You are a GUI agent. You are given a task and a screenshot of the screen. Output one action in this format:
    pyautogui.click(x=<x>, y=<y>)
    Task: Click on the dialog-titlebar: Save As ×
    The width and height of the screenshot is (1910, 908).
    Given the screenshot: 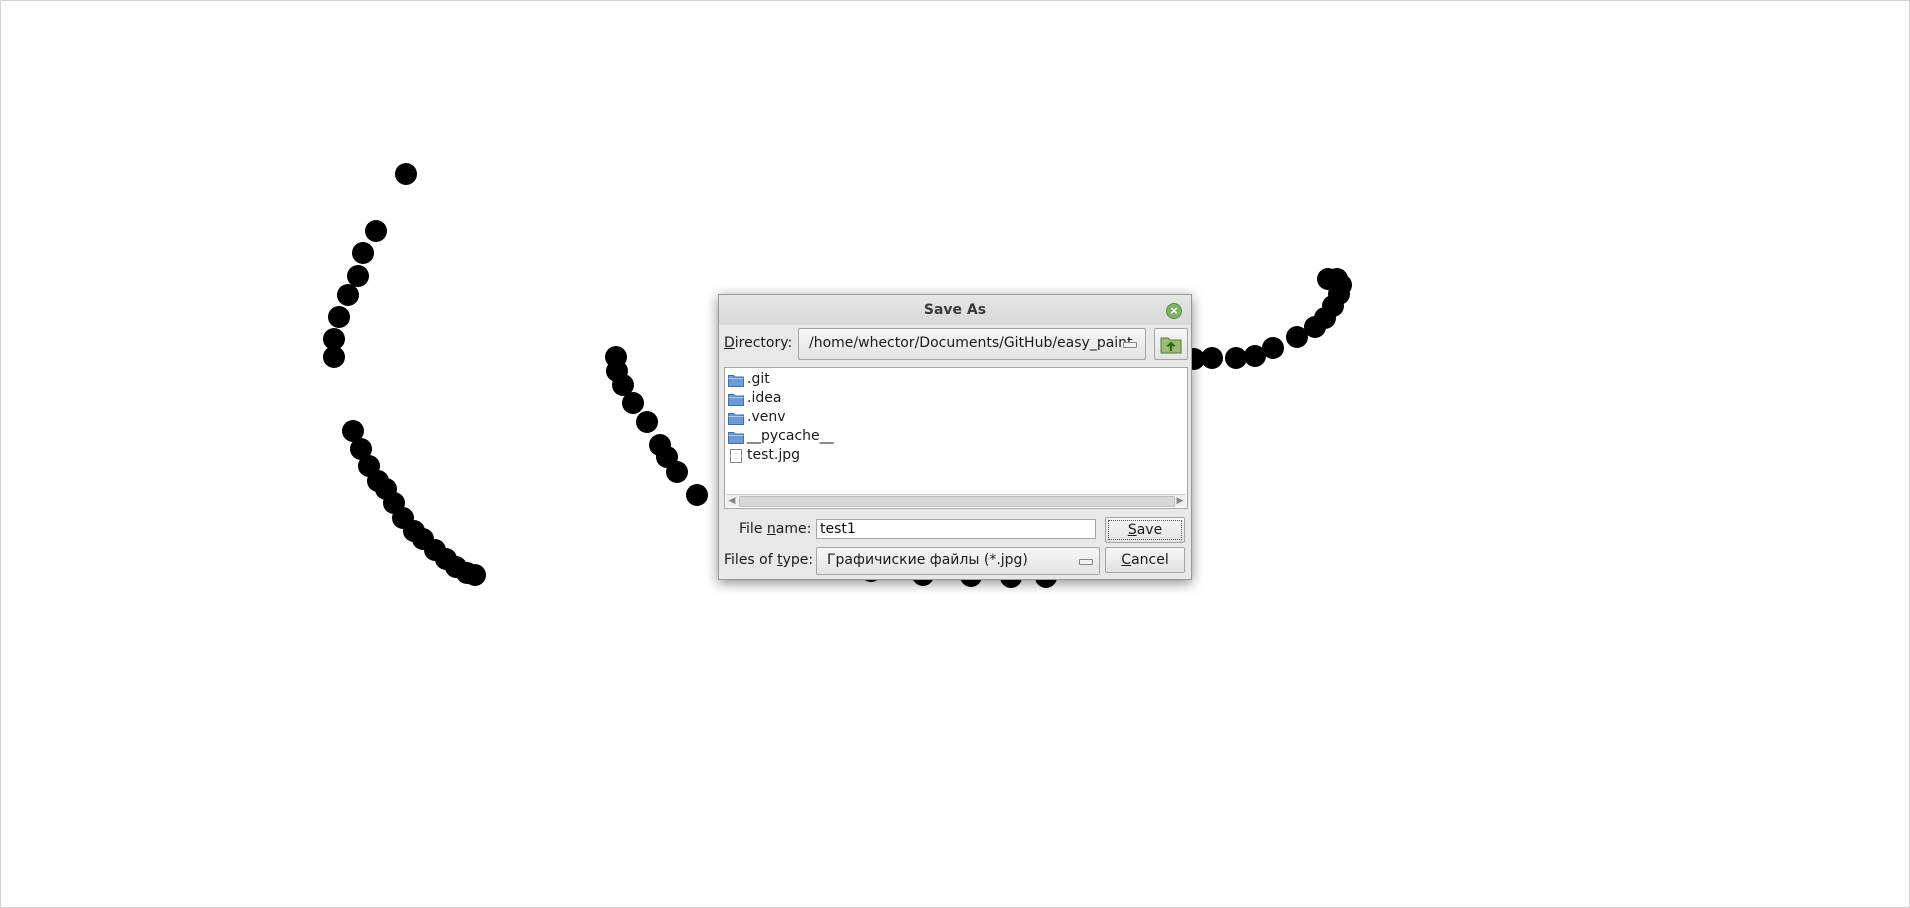 What is the action you would take?
    pyautogui.click(x=955, y=310)
    